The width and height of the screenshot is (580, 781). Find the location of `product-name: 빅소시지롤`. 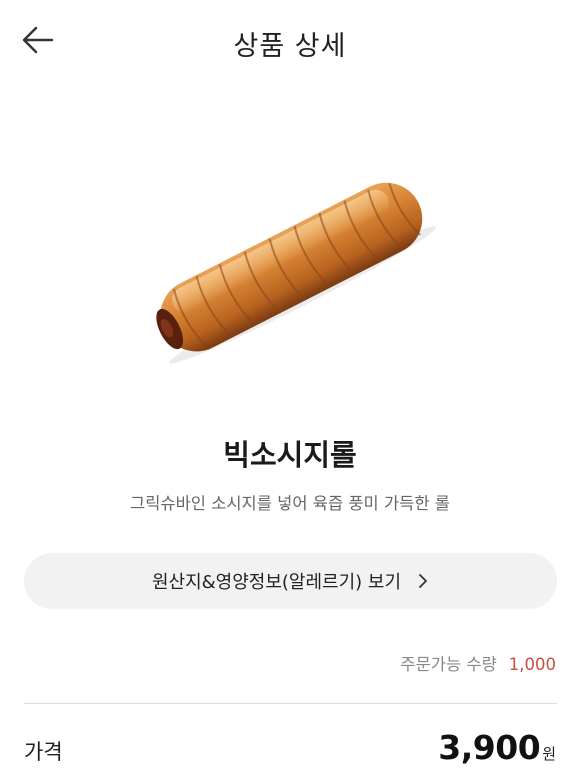

product-name: 빅소시지롤 is located at coordinates (290, 455).